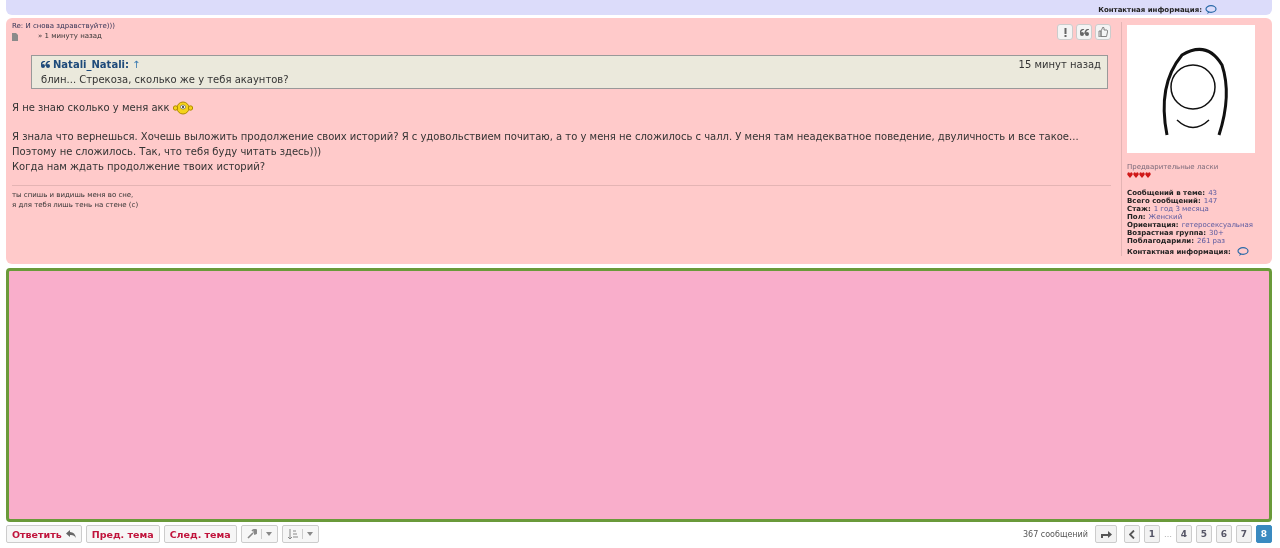  What do you see at coordinates (259, 534) in the screenshot?
I see `tools-dropdown` at bounding box center [259, 534].